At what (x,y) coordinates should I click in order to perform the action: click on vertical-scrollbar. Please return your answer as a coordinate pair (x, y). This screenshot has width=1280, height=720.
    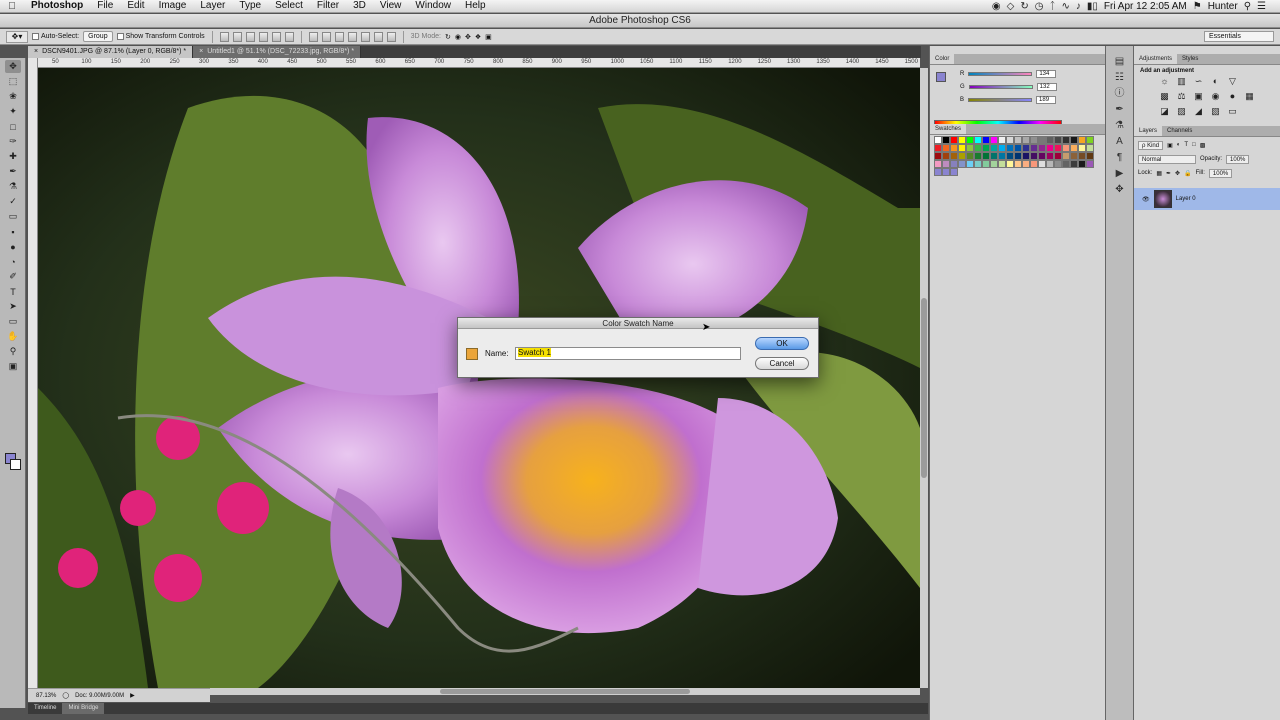
    Looking at the image, I should click on (924, 378).